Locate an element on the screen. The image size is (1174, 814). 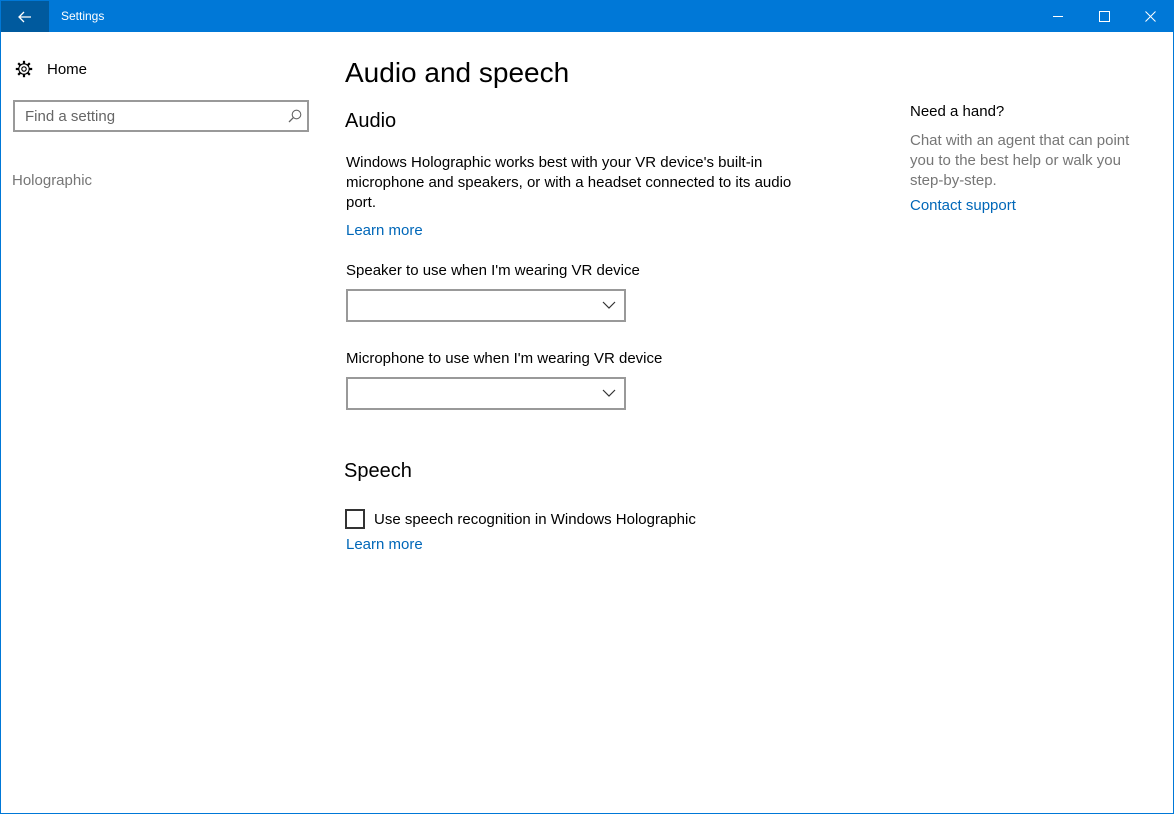
microphone-dropdown is located at coordinates (486, 393).